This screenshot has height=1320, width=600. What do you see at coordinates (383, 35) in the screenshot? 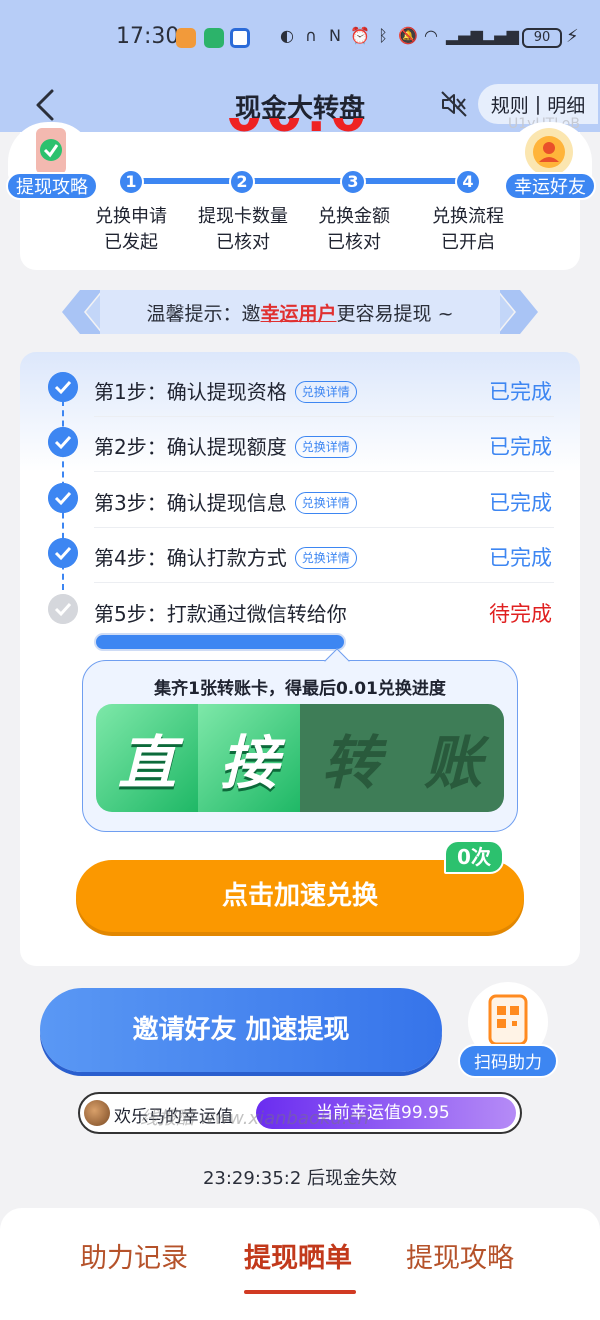
I see `bluetooth-icon: ᛒ` at bounding box center [383, 35].